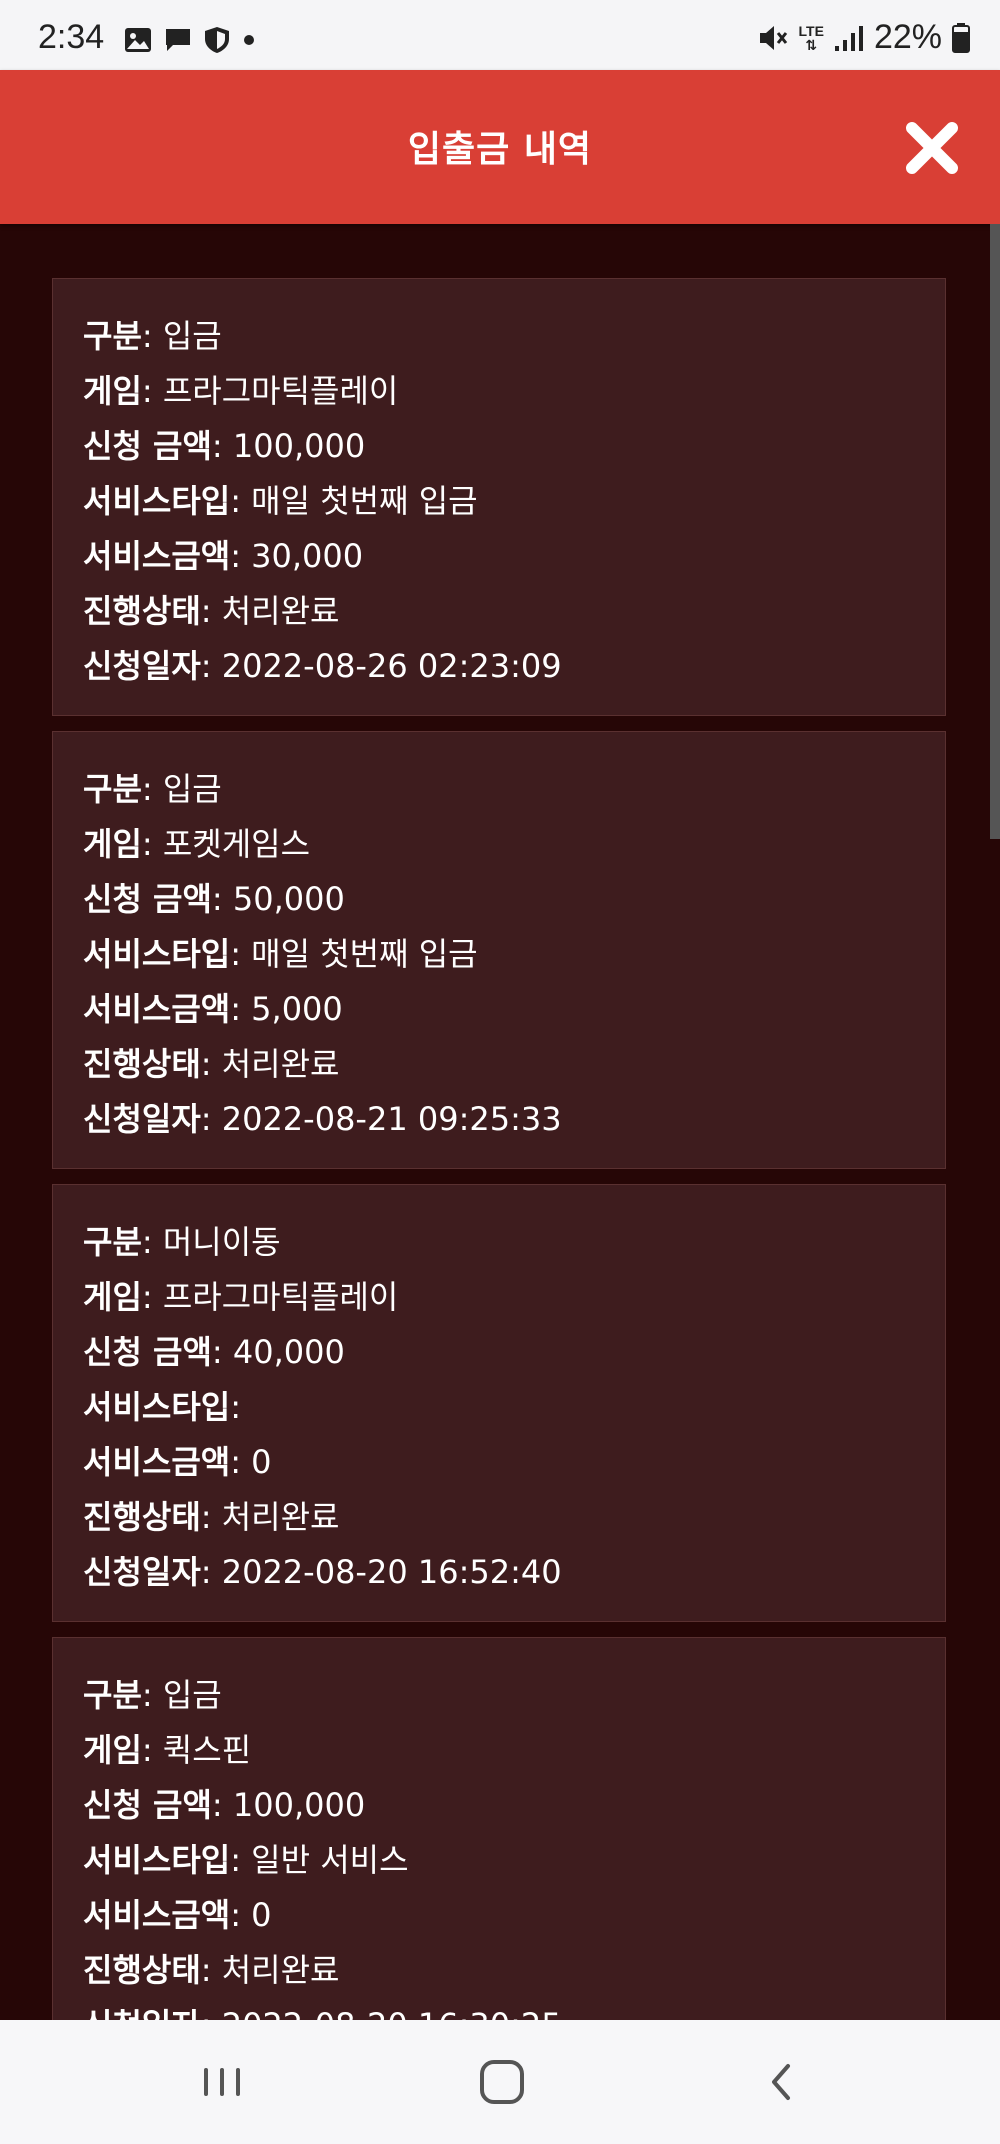  What do you see at coordinates (499, 2009) in the screenshot?
I see `row-date: 신청일자: 2022-08-20 16:30:25` at bounding box center [499, 2009].